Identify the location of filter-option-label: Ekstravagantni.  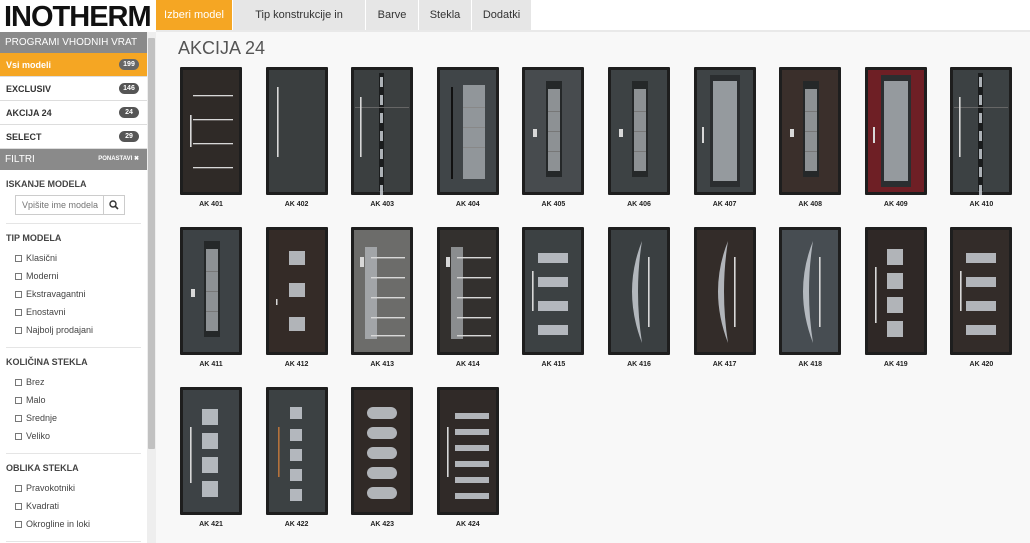
(56, 294).